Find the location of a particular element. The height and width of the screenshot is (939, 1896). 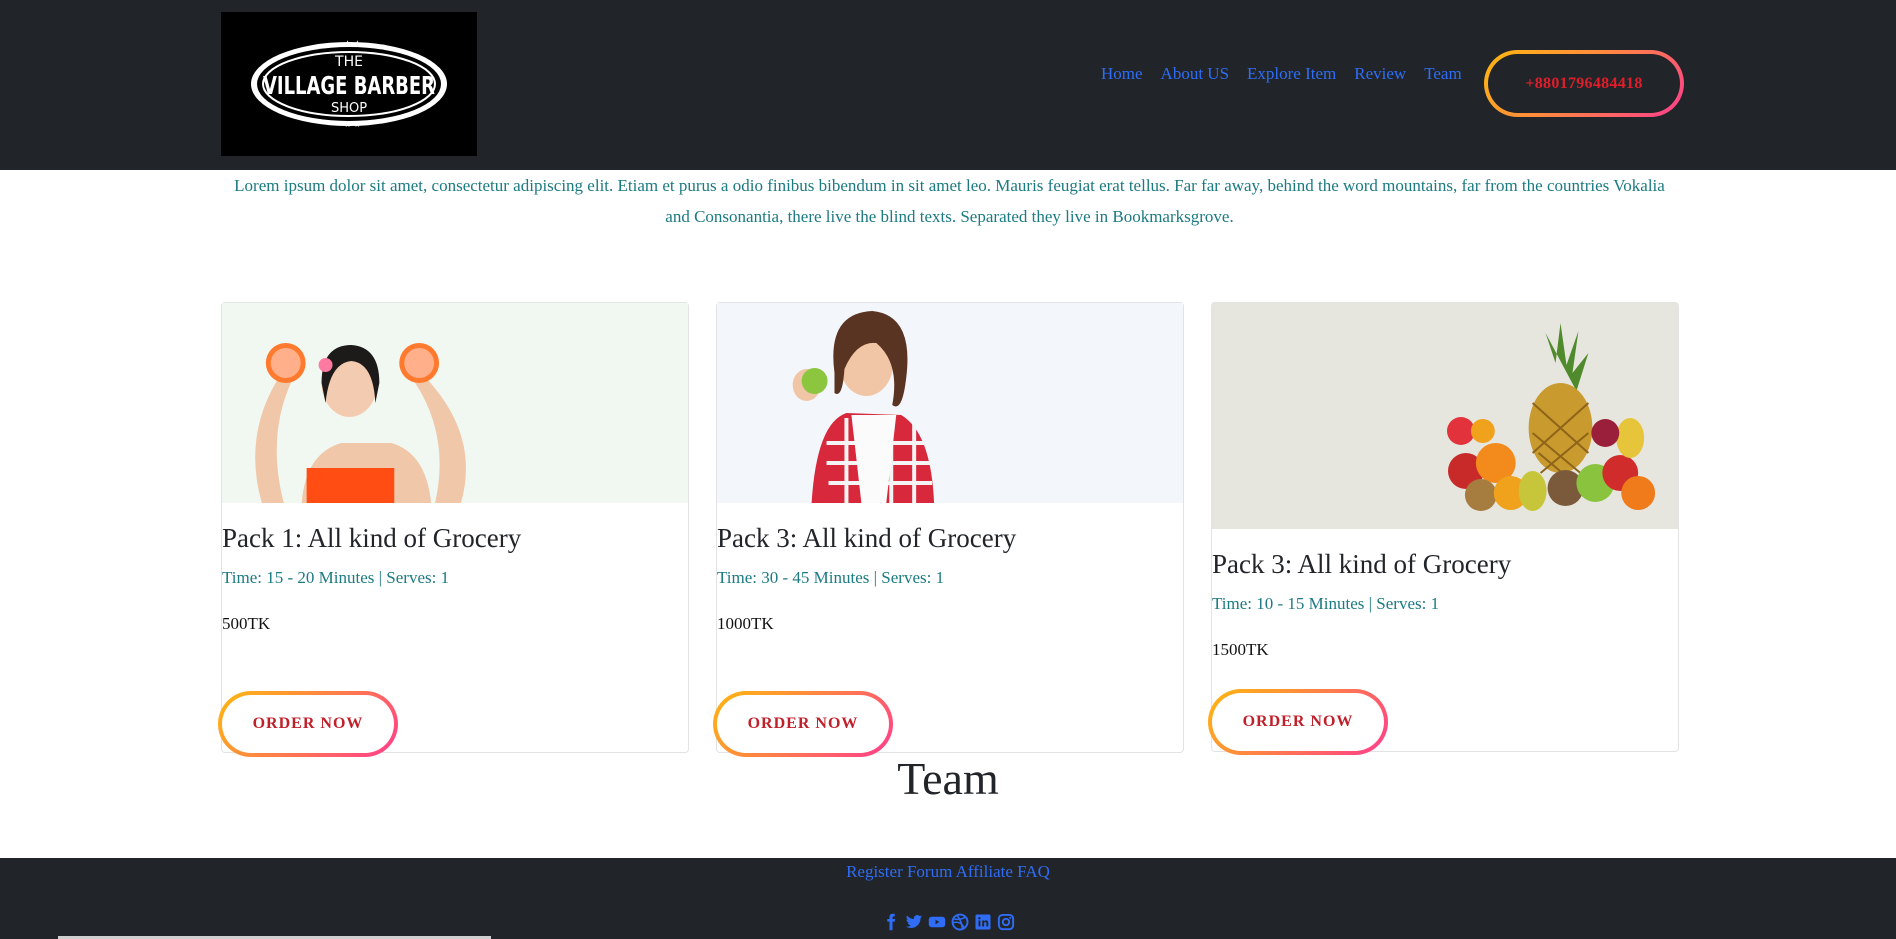

product-price: 500TK is located at coordinates (246, 623).